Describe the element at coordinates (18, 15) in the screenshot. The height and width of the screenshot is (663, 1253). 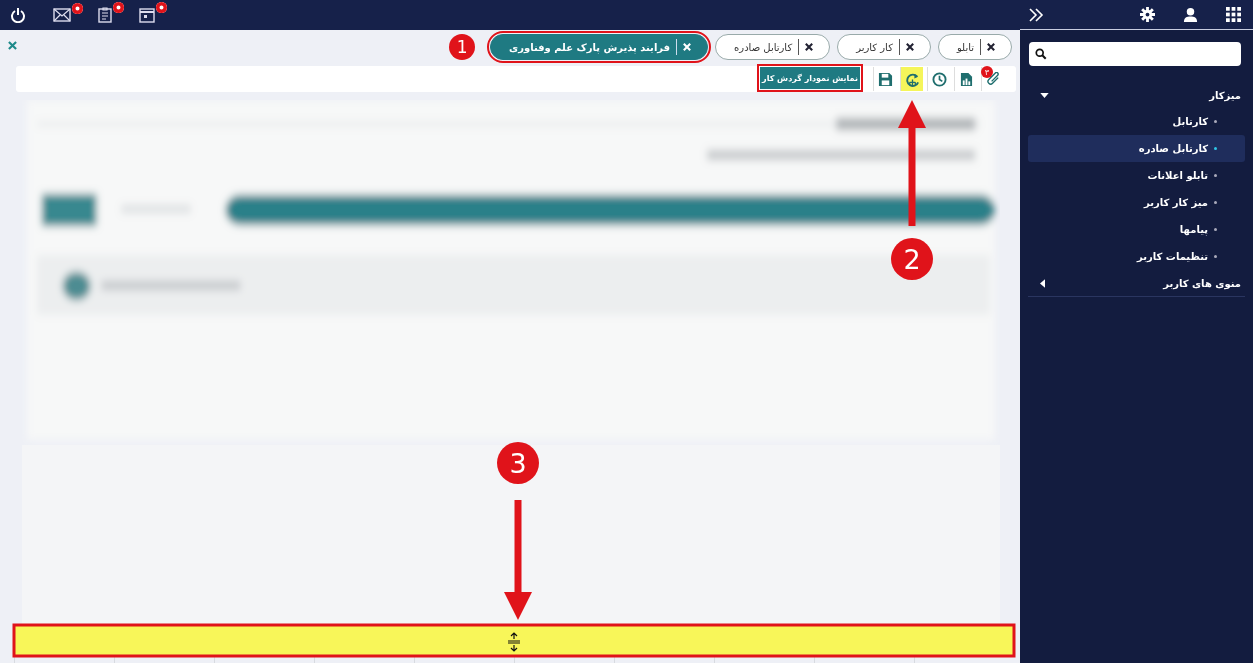
I see `power-icon` at that location.